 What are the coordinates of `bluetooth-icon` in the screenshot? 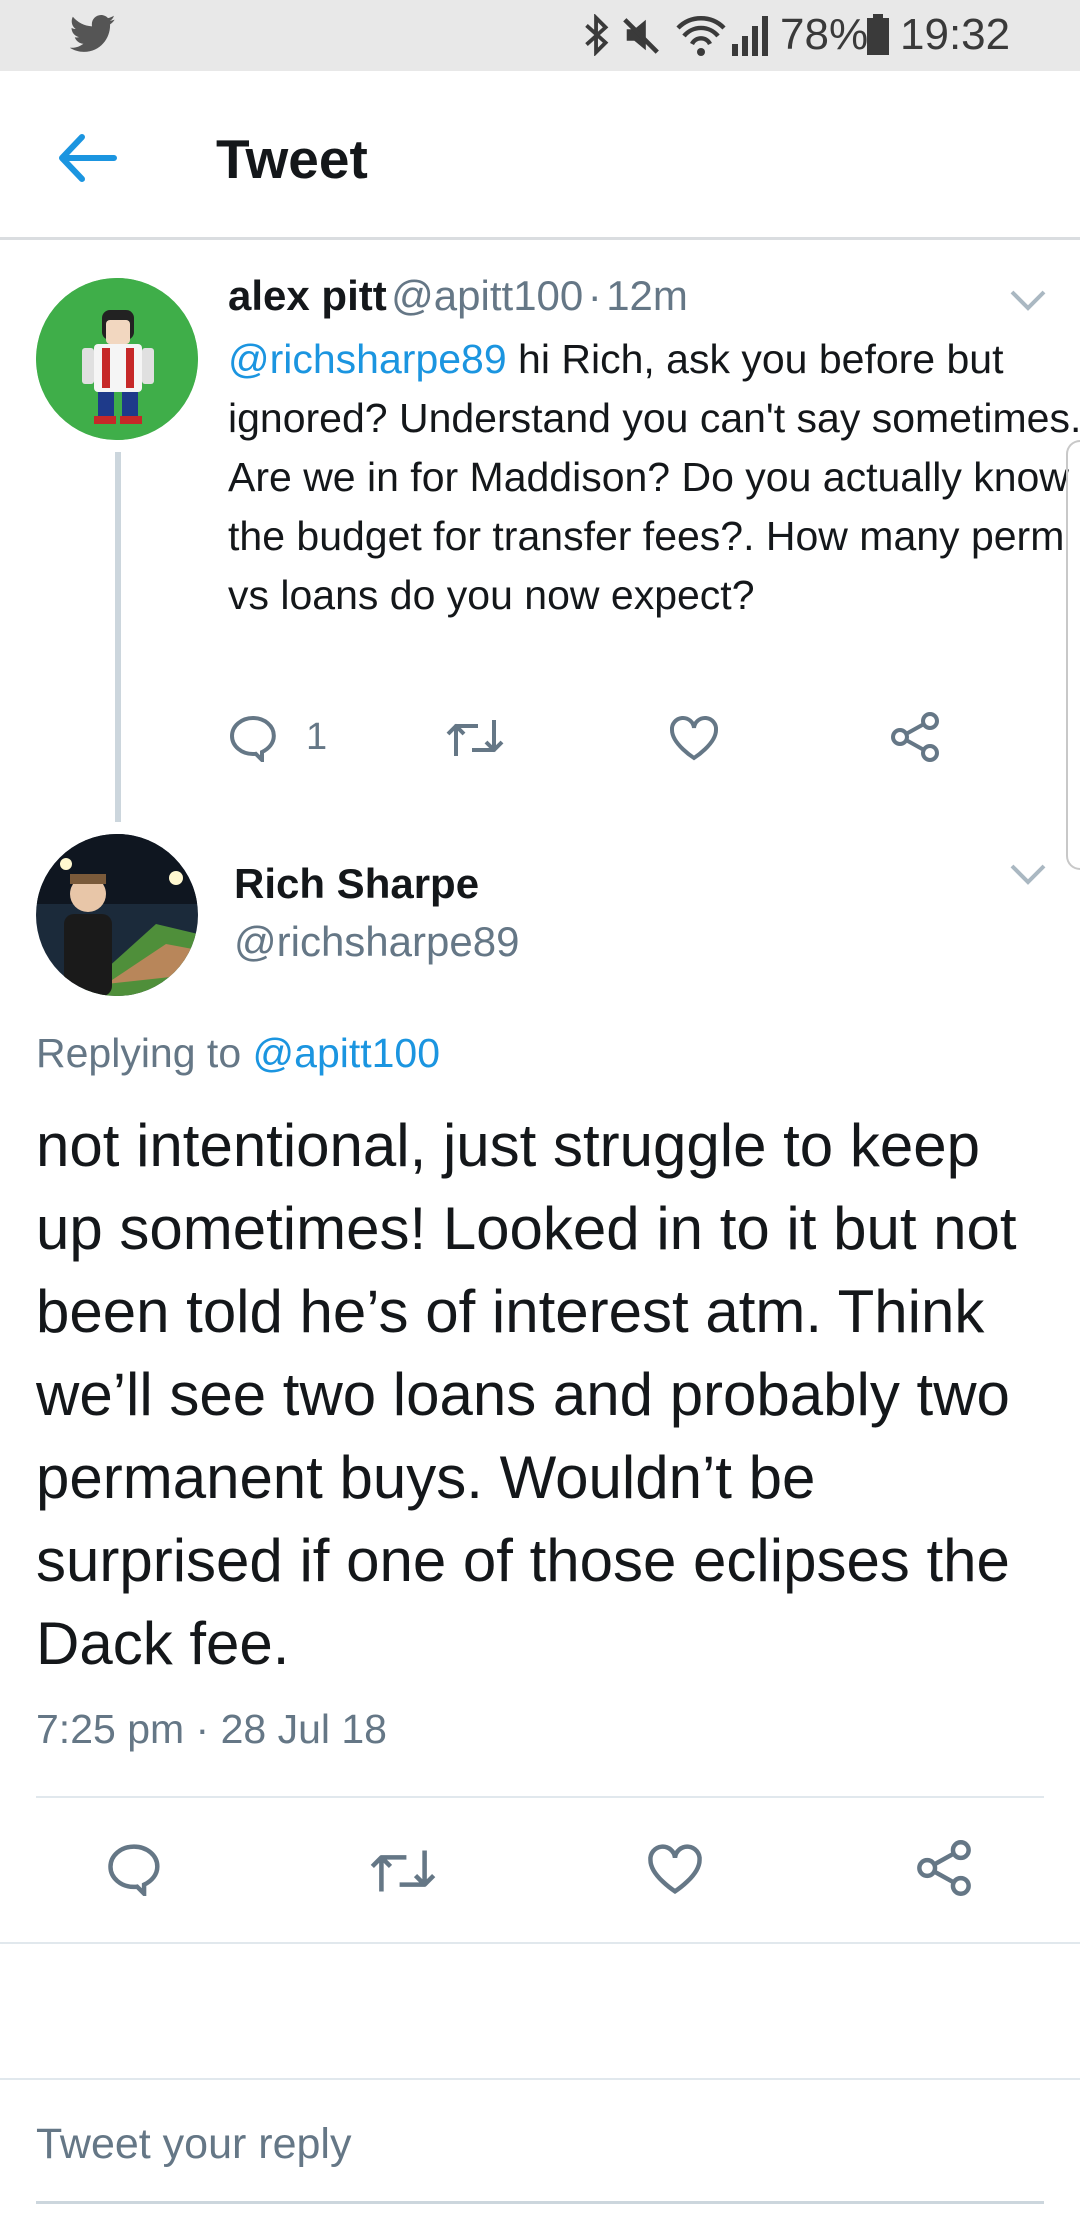 It's located at (597, 35).